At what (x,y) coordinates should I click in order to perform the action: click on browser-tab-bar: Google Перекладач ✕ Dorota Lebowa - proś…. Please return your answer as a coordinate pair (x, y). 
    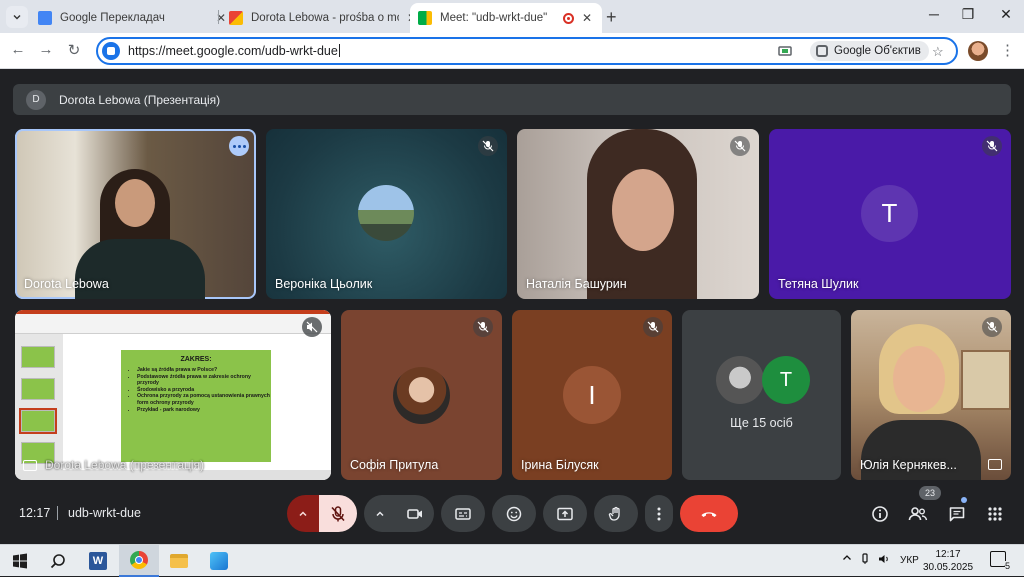
    Looking at the image, I should click on (512, 16).